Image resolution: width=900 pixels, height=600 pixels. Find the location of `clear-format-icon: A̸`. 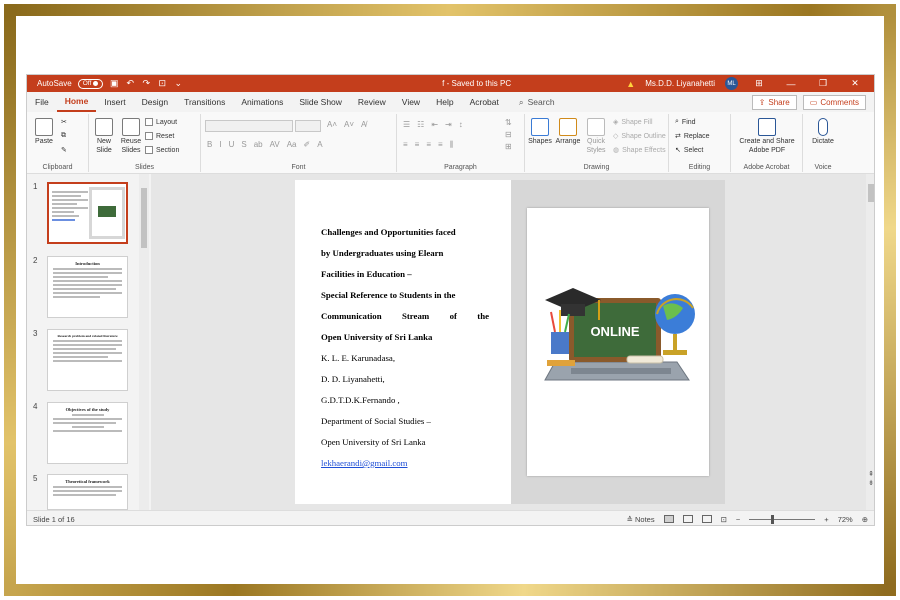

clear-format-icon: A̸ is located at coordinates (363, 124).